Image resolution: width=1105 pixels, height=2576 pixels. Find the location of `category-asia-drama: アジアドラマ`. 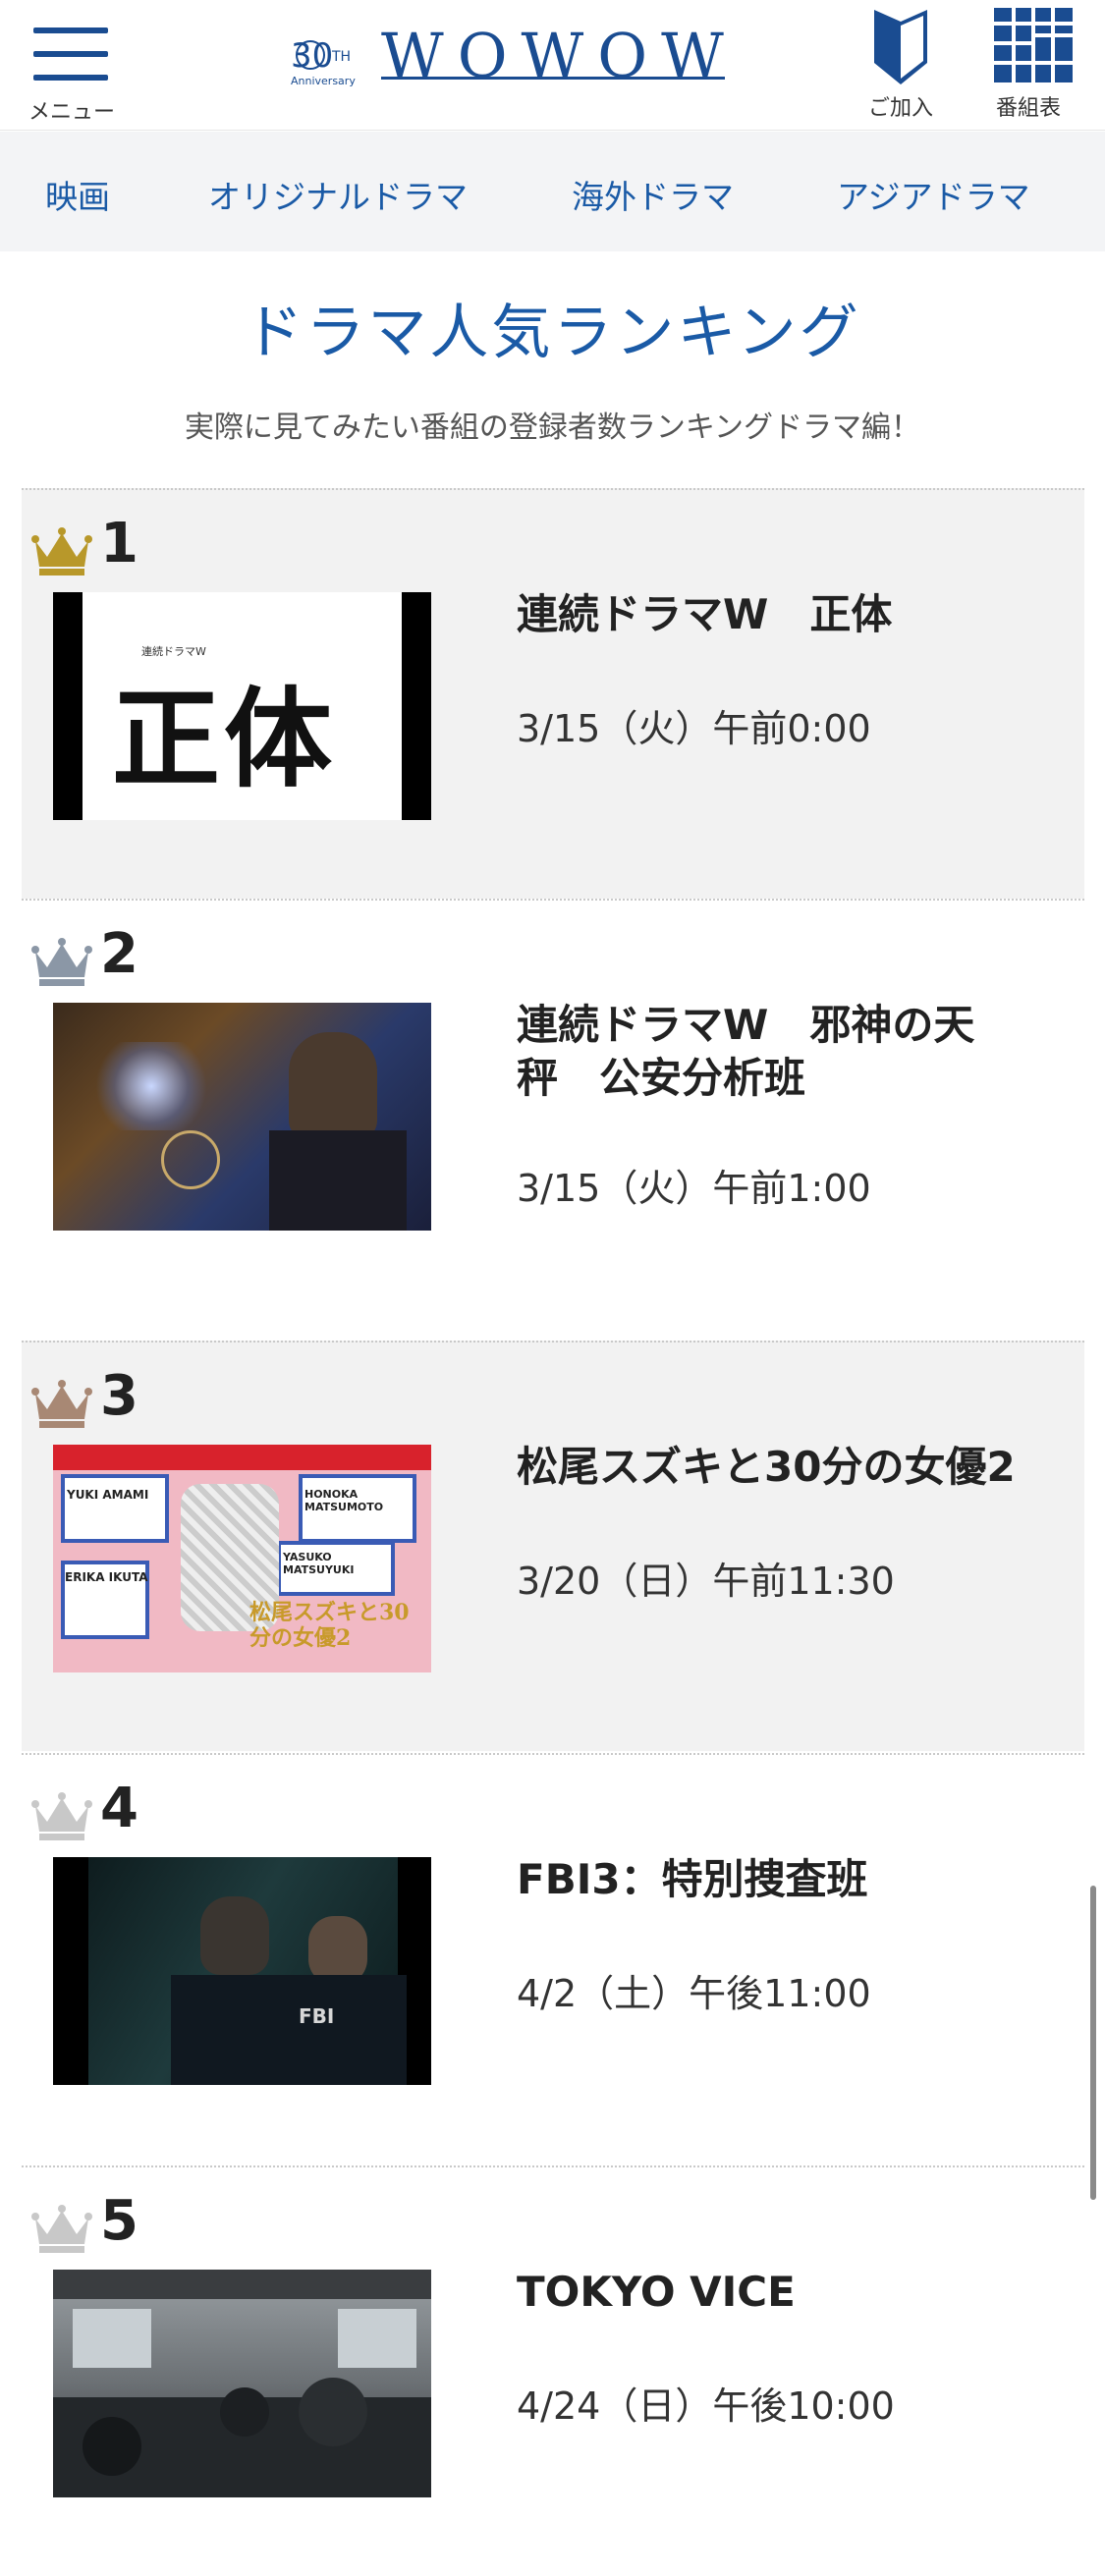

category-asia-drama: アジアドラマ is located at coordinates (933, 195).